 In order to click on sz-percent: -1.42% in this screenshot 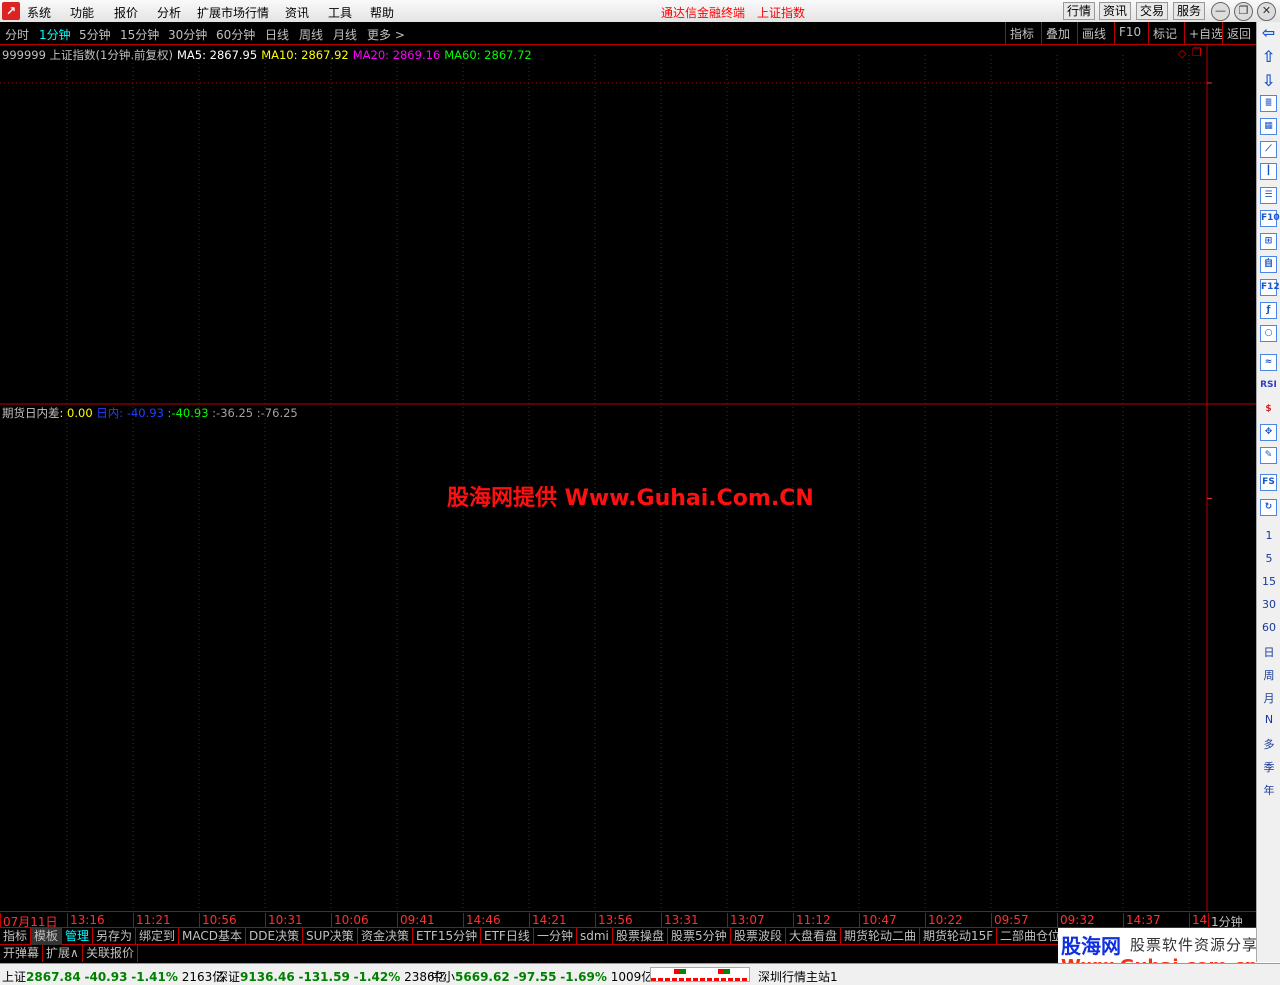, I will do `click(377, 977)`.